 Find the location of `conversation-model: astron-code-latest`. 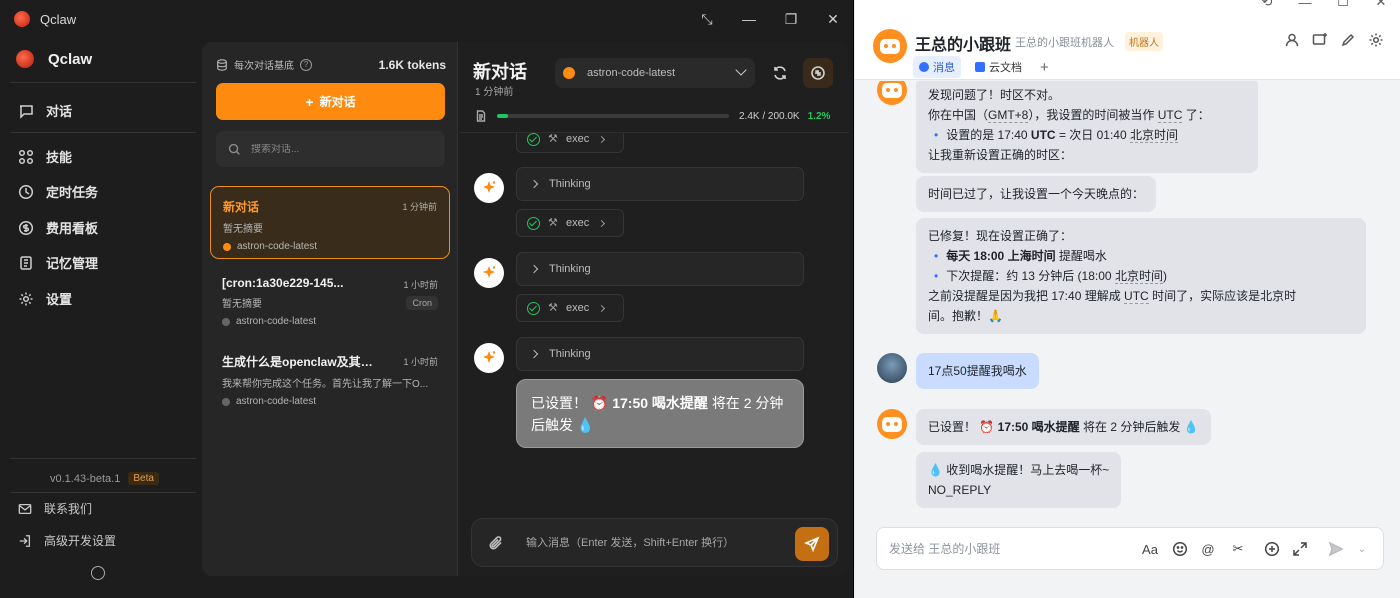

conversation-model: astron-code-latest is located at coordinates (330, 246).